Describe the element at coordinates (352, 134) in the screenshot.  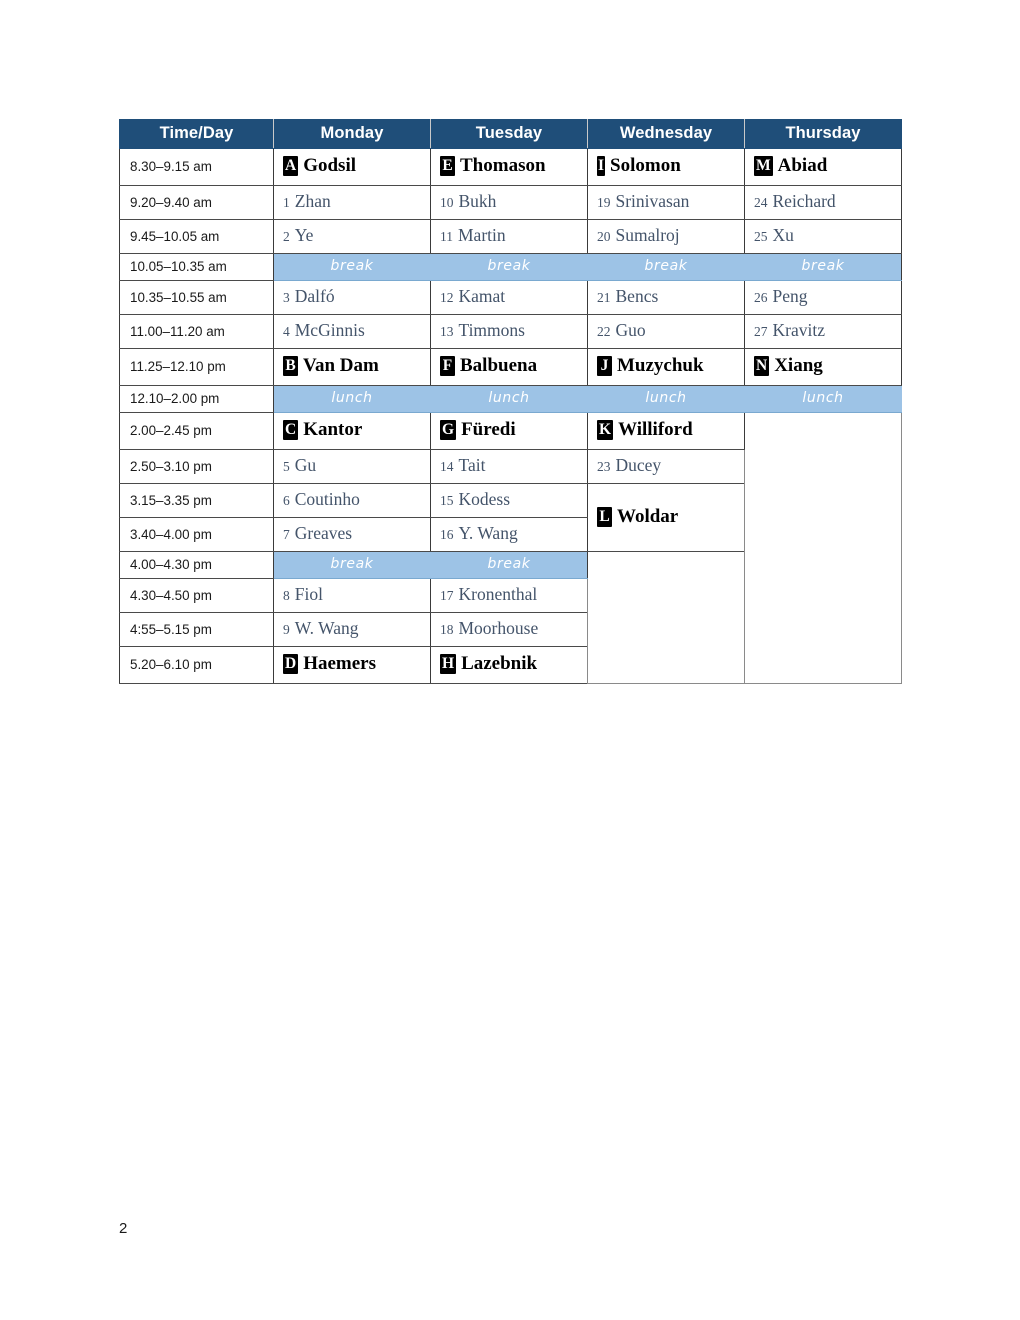
I see `column-header-monday: Monday` at that location.